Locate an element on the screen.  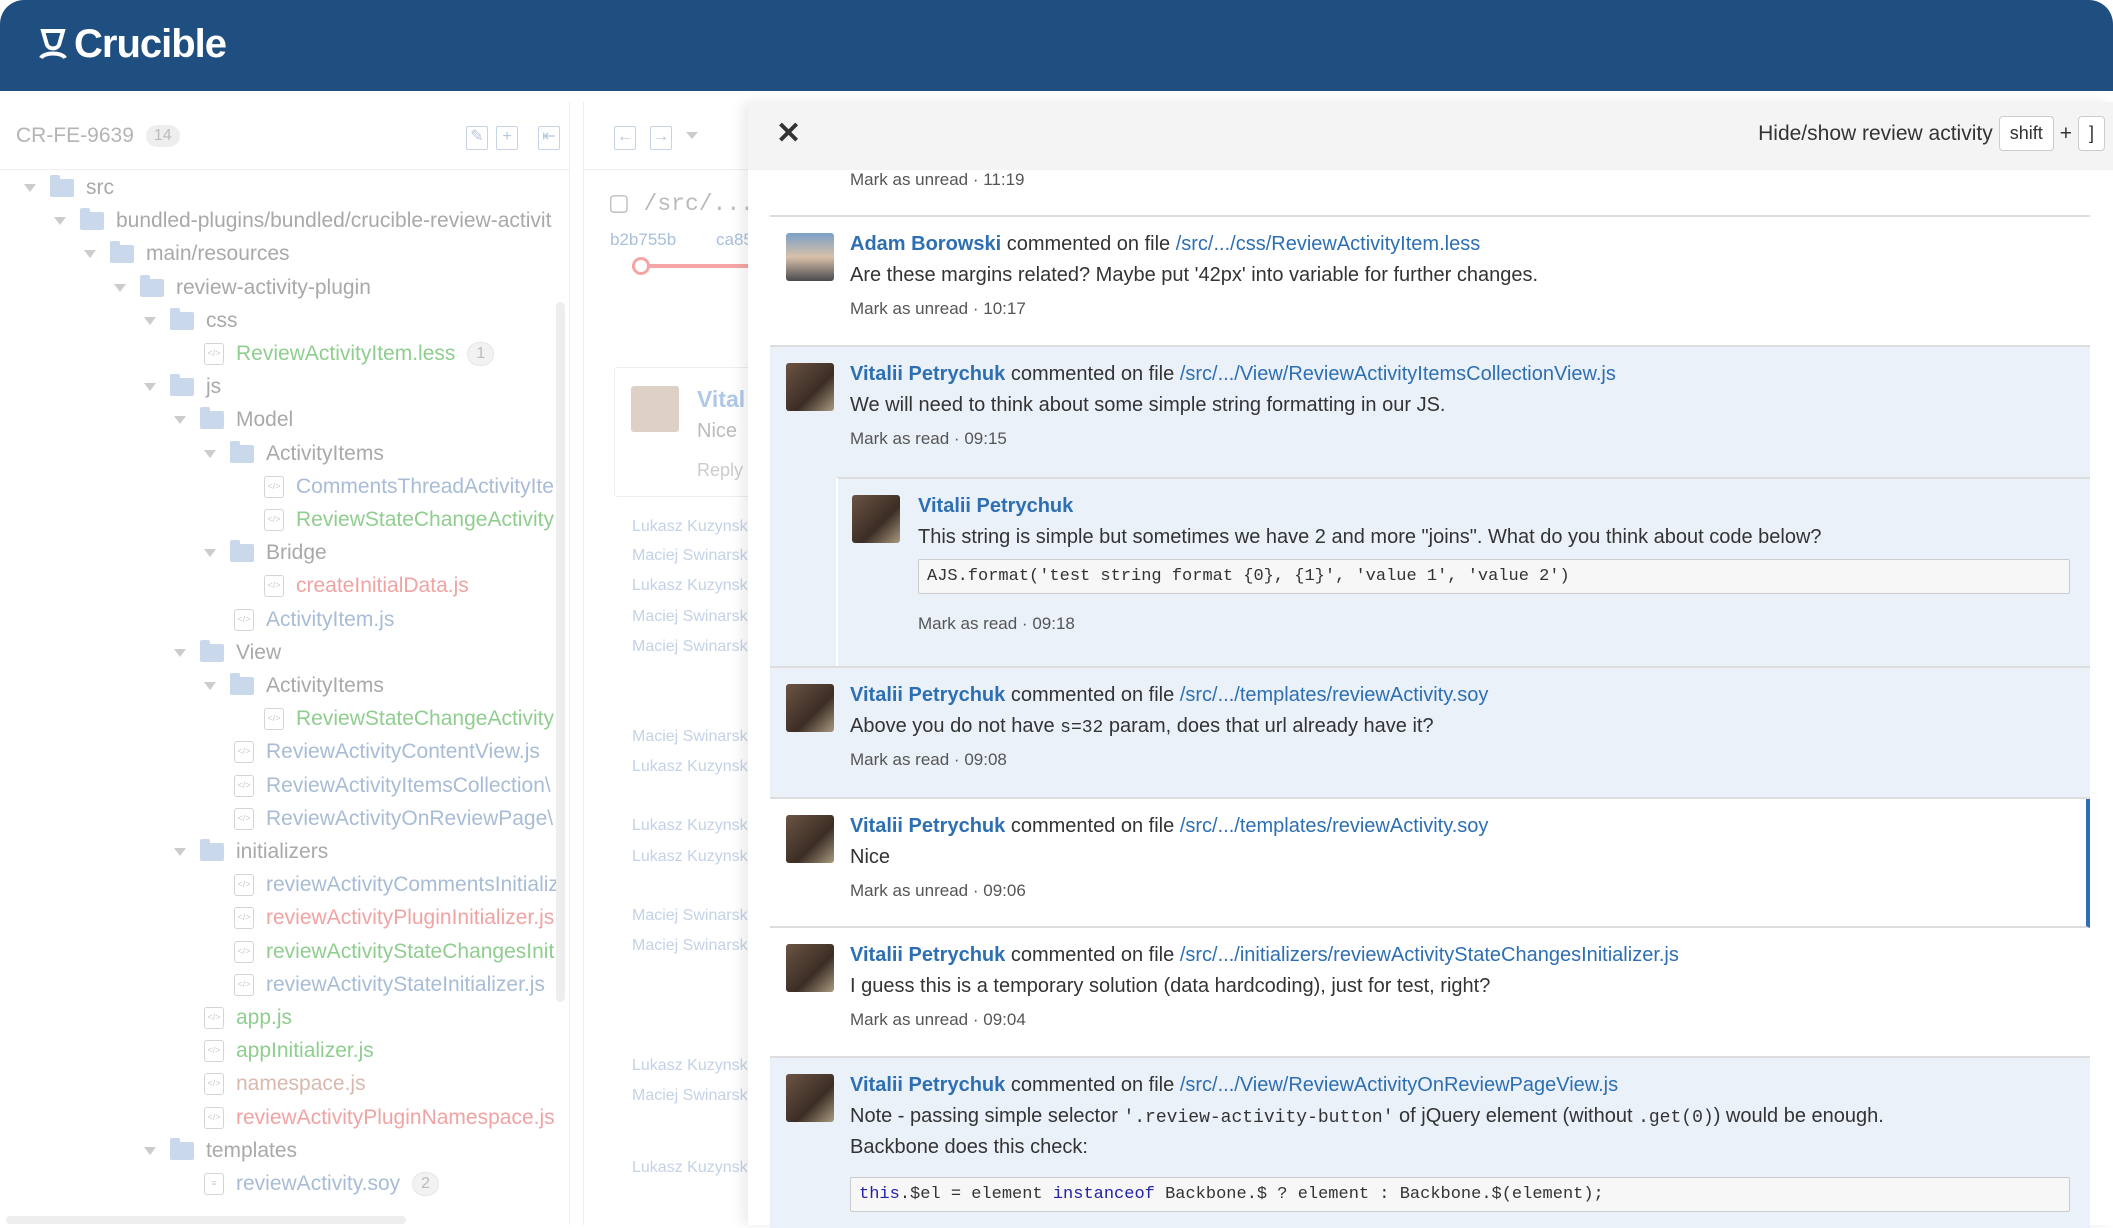
author-link: Adam Borowski is located at coordinates (925, 244).